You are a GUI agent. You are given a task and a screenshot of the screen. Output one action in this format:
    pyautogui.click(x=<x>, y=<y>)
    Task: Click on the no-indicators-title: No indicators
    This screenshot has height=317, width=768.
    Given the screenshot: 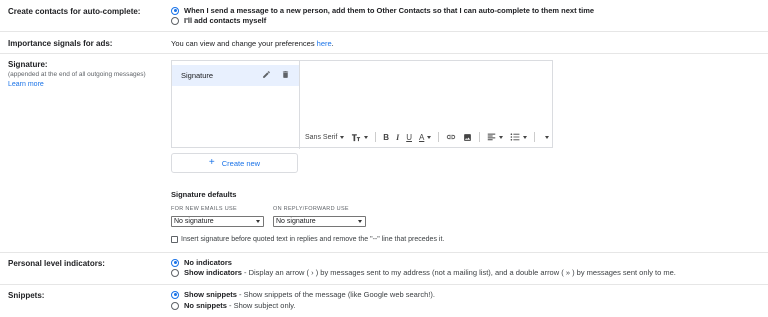 What is the action you would take?
    pyautogui.click(x=208, y=262)
    